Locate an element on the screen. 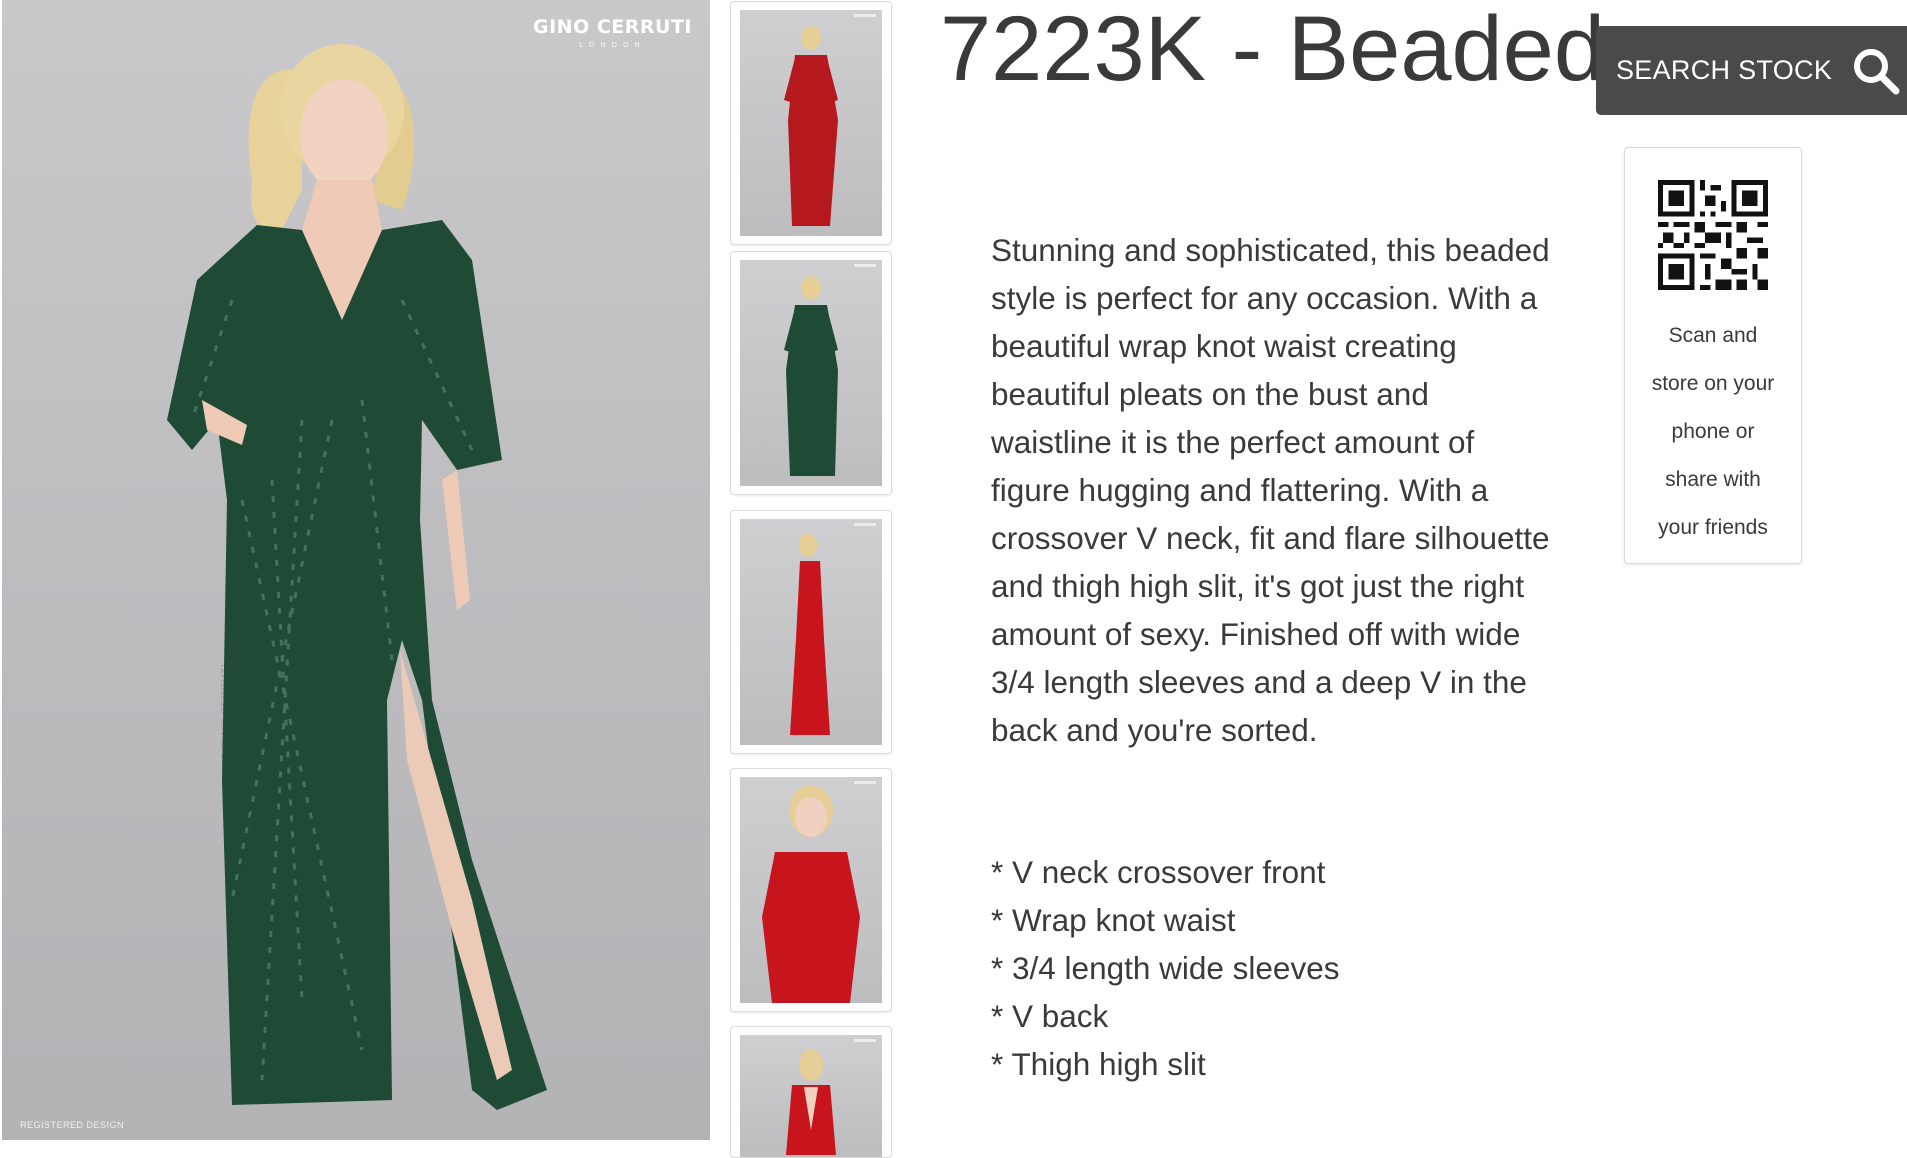  search-stock-button: SEARCH STOCK is located at coordinates (1751, 70).